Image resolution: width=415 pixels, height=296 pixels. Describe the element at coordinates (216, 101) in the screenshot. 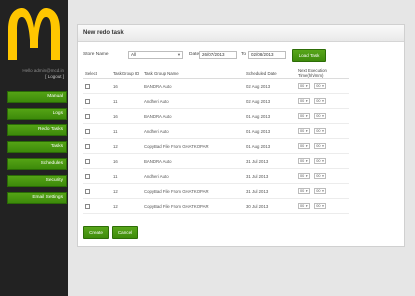

I see `table-row: 11 Andheri Auto 02 Aug 2013 00▼ 00▼` at that location.